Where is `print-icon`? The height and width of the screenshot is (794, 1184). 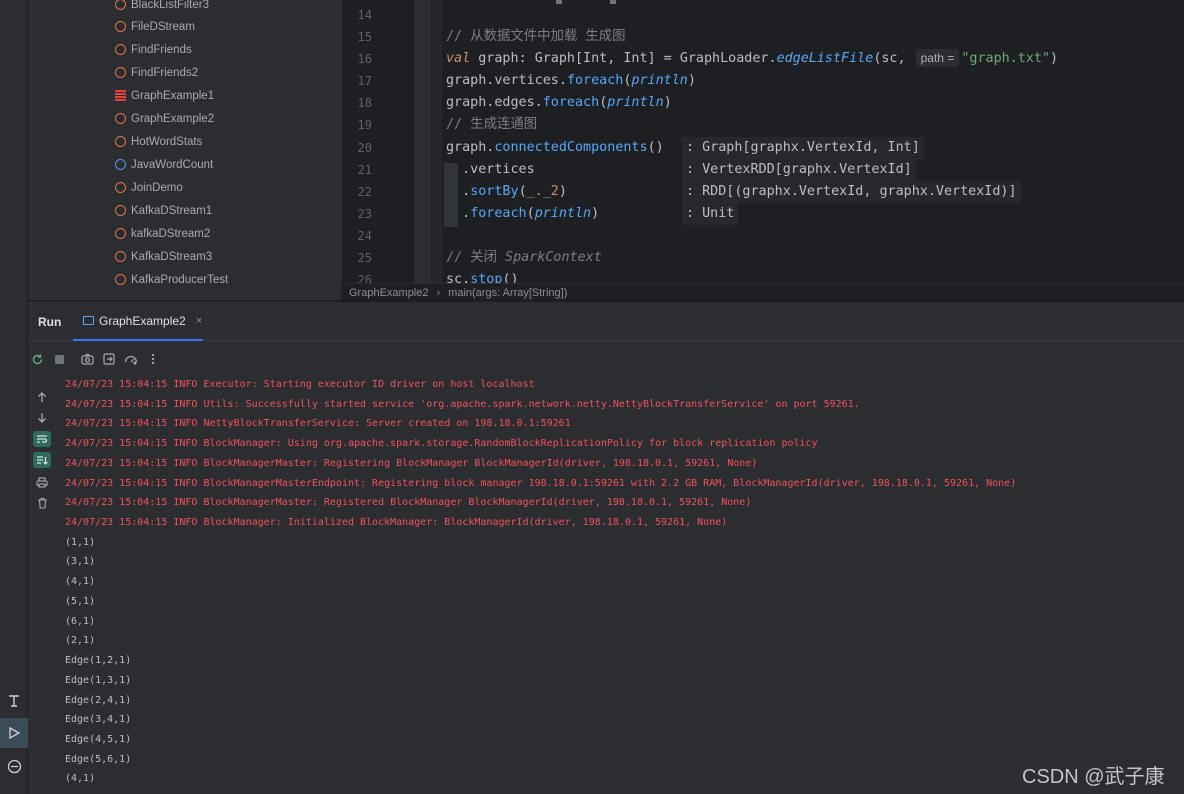 print-icon is located at coordinates (42, 482).